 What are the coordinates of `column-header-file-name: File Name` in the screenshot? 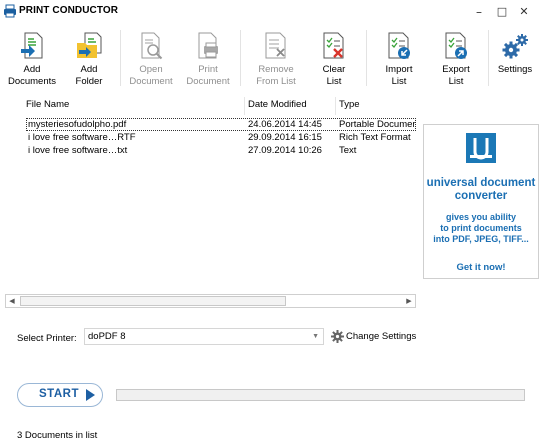 It's located at (47, 104).